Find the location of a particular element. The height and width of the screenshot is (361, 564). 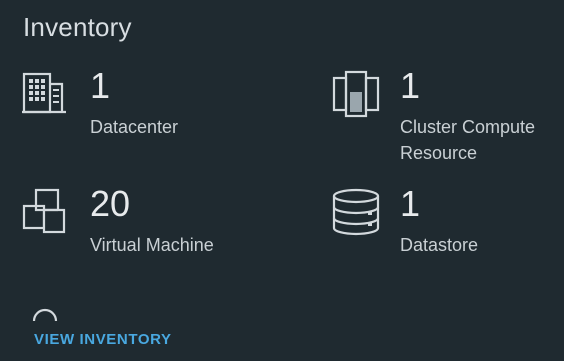

inventory-item-cluster-compute-resource: 1 Cluster Compute Resource is located at coordinates (448, 117).